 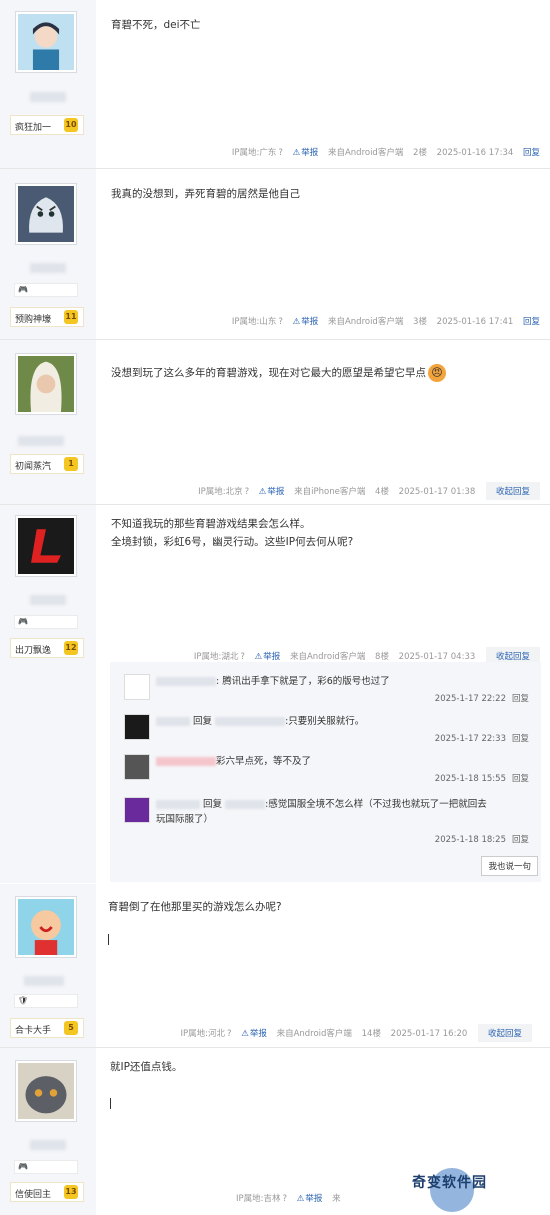 What do you see at coordinates (33, 651) in the screenshot?
I see `rank-title: 出刀飘逸` at bounding box center [33, 651].